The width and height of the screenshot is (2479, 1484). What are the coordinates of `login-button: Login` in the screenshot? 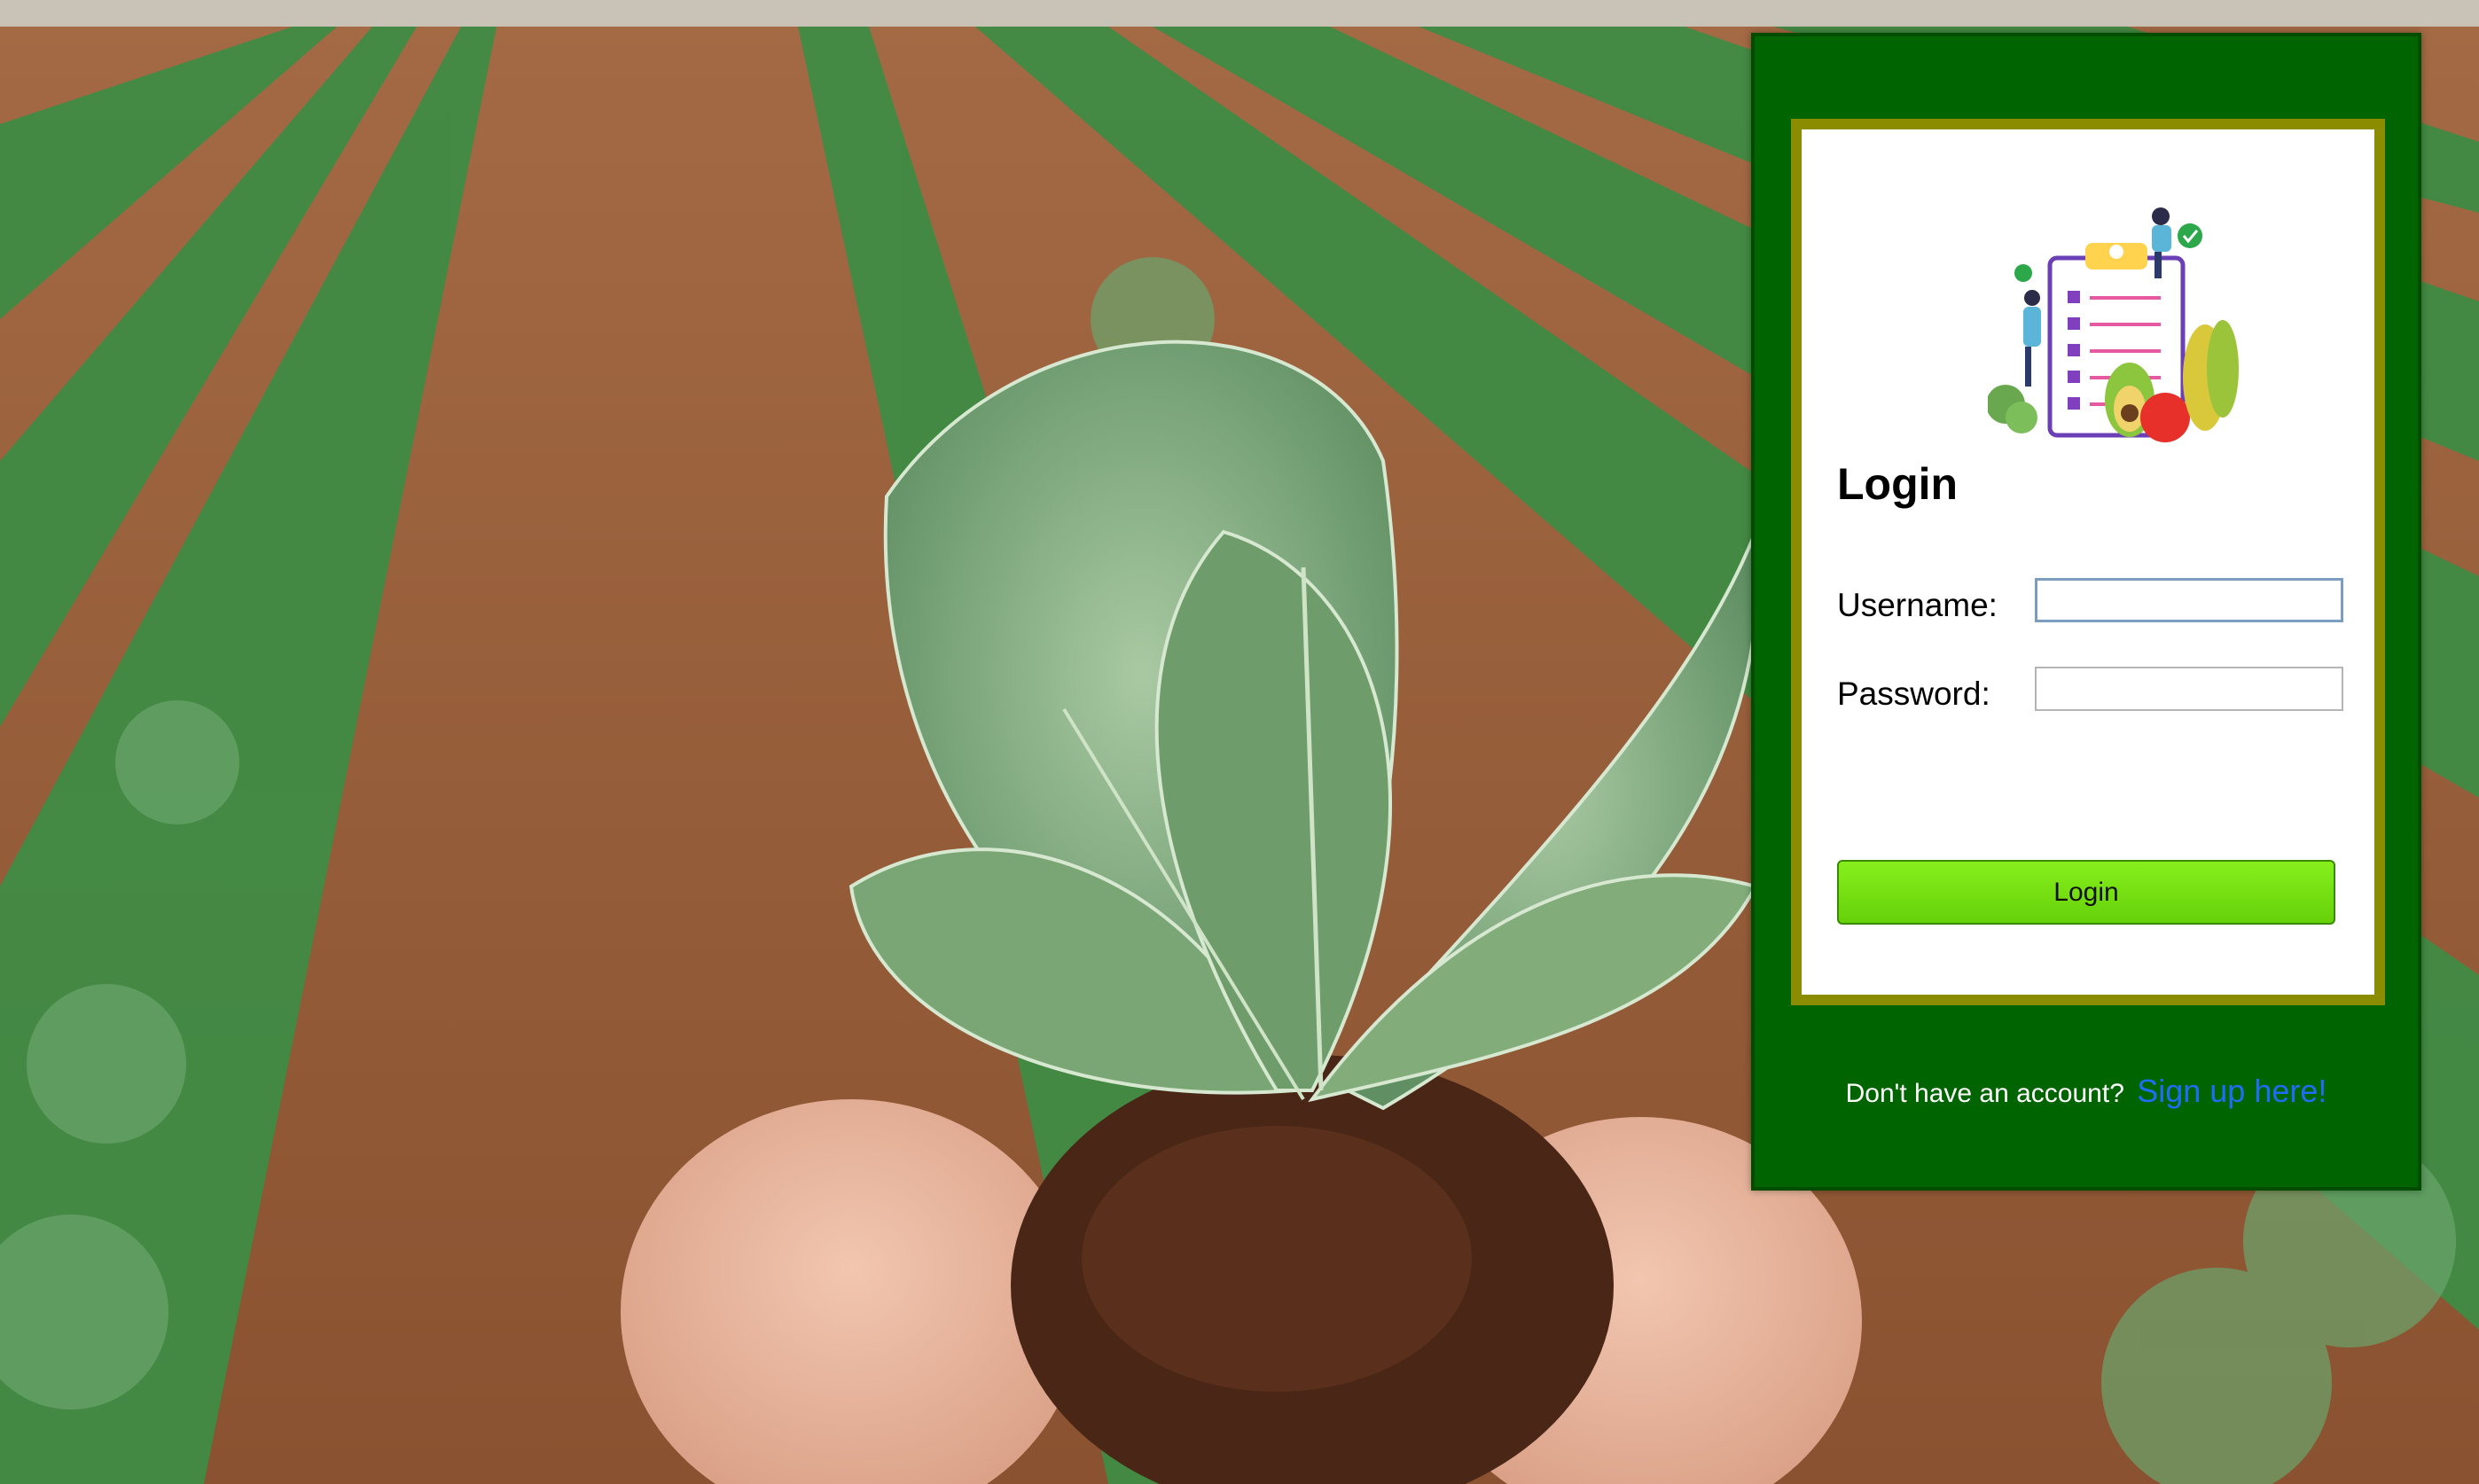 It's located at (2086, 892).